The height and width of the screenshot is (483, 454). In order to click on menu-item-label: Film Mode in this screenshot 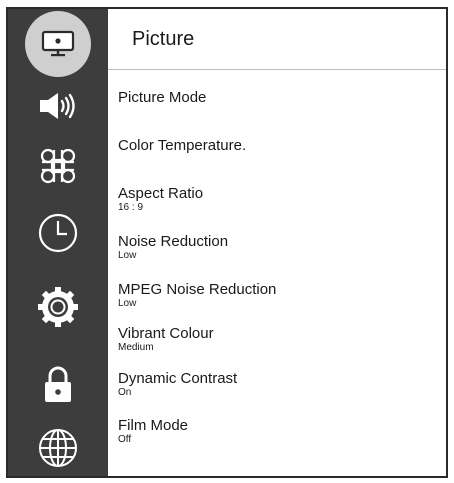, I will do `click(153, 425)`.